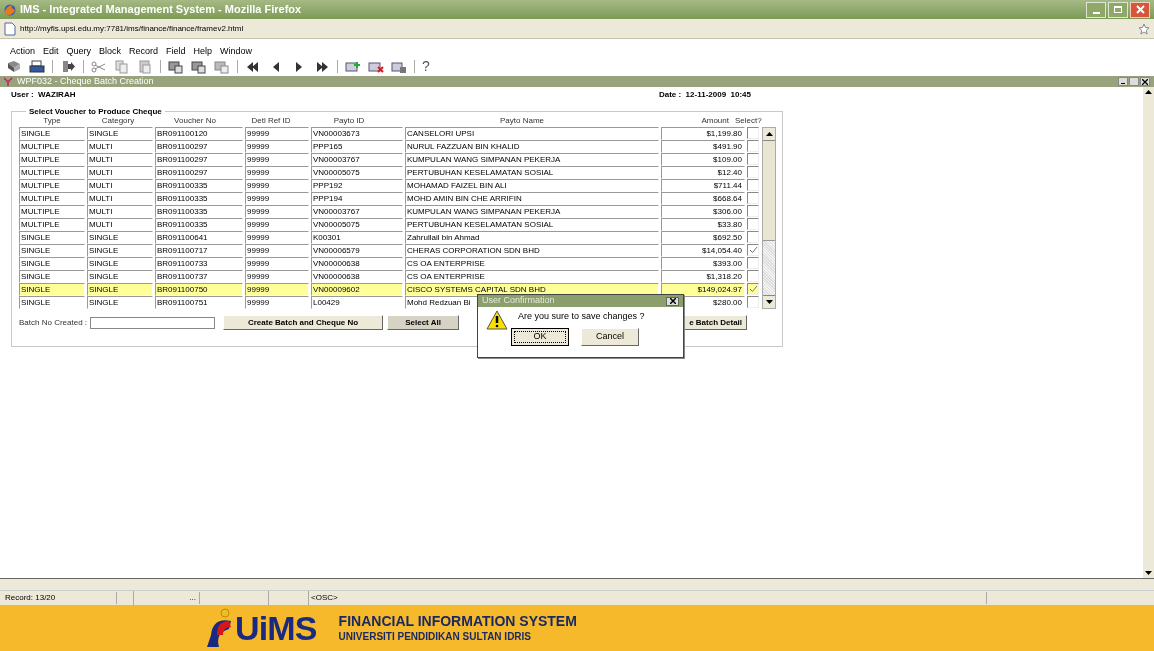 The image size is (1154, 651). What do you see at coordinates (769, 301) in the screenshot?
I see `scroll-down-button` at bounding box center [769, 301].